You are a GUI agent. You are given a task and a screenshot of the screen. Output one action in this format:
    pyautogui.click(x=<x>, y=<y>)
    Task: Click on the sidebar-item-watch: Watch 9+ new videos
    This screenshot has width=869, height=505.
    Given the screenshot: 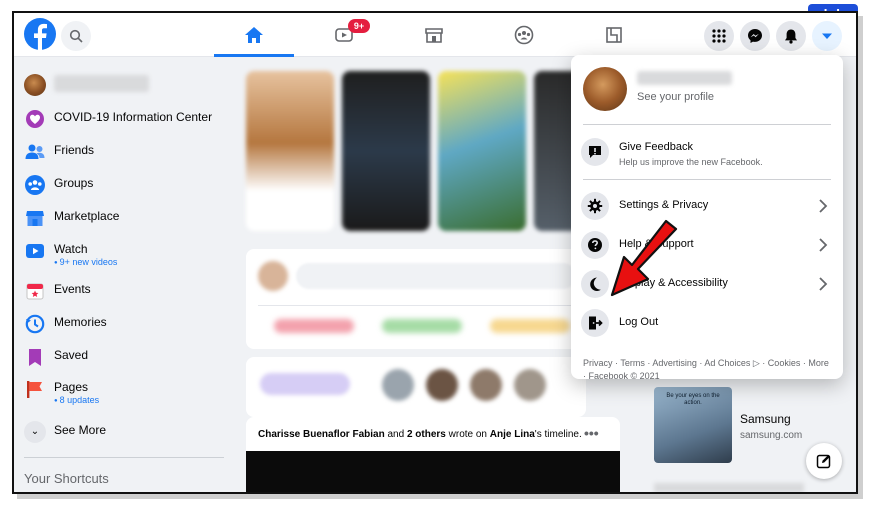 What is the action you would take?
    pyautogui.click(x=129, y=251)
    